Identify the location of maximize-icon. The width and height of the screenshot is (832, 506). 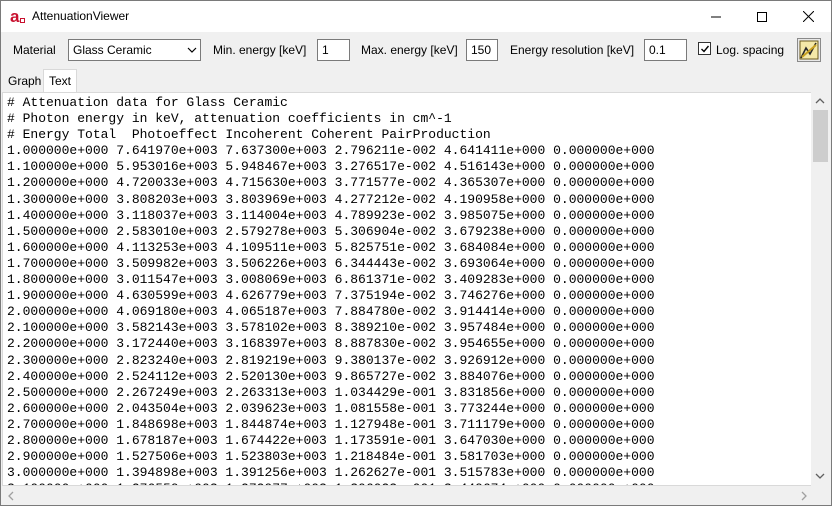
(762, 16).